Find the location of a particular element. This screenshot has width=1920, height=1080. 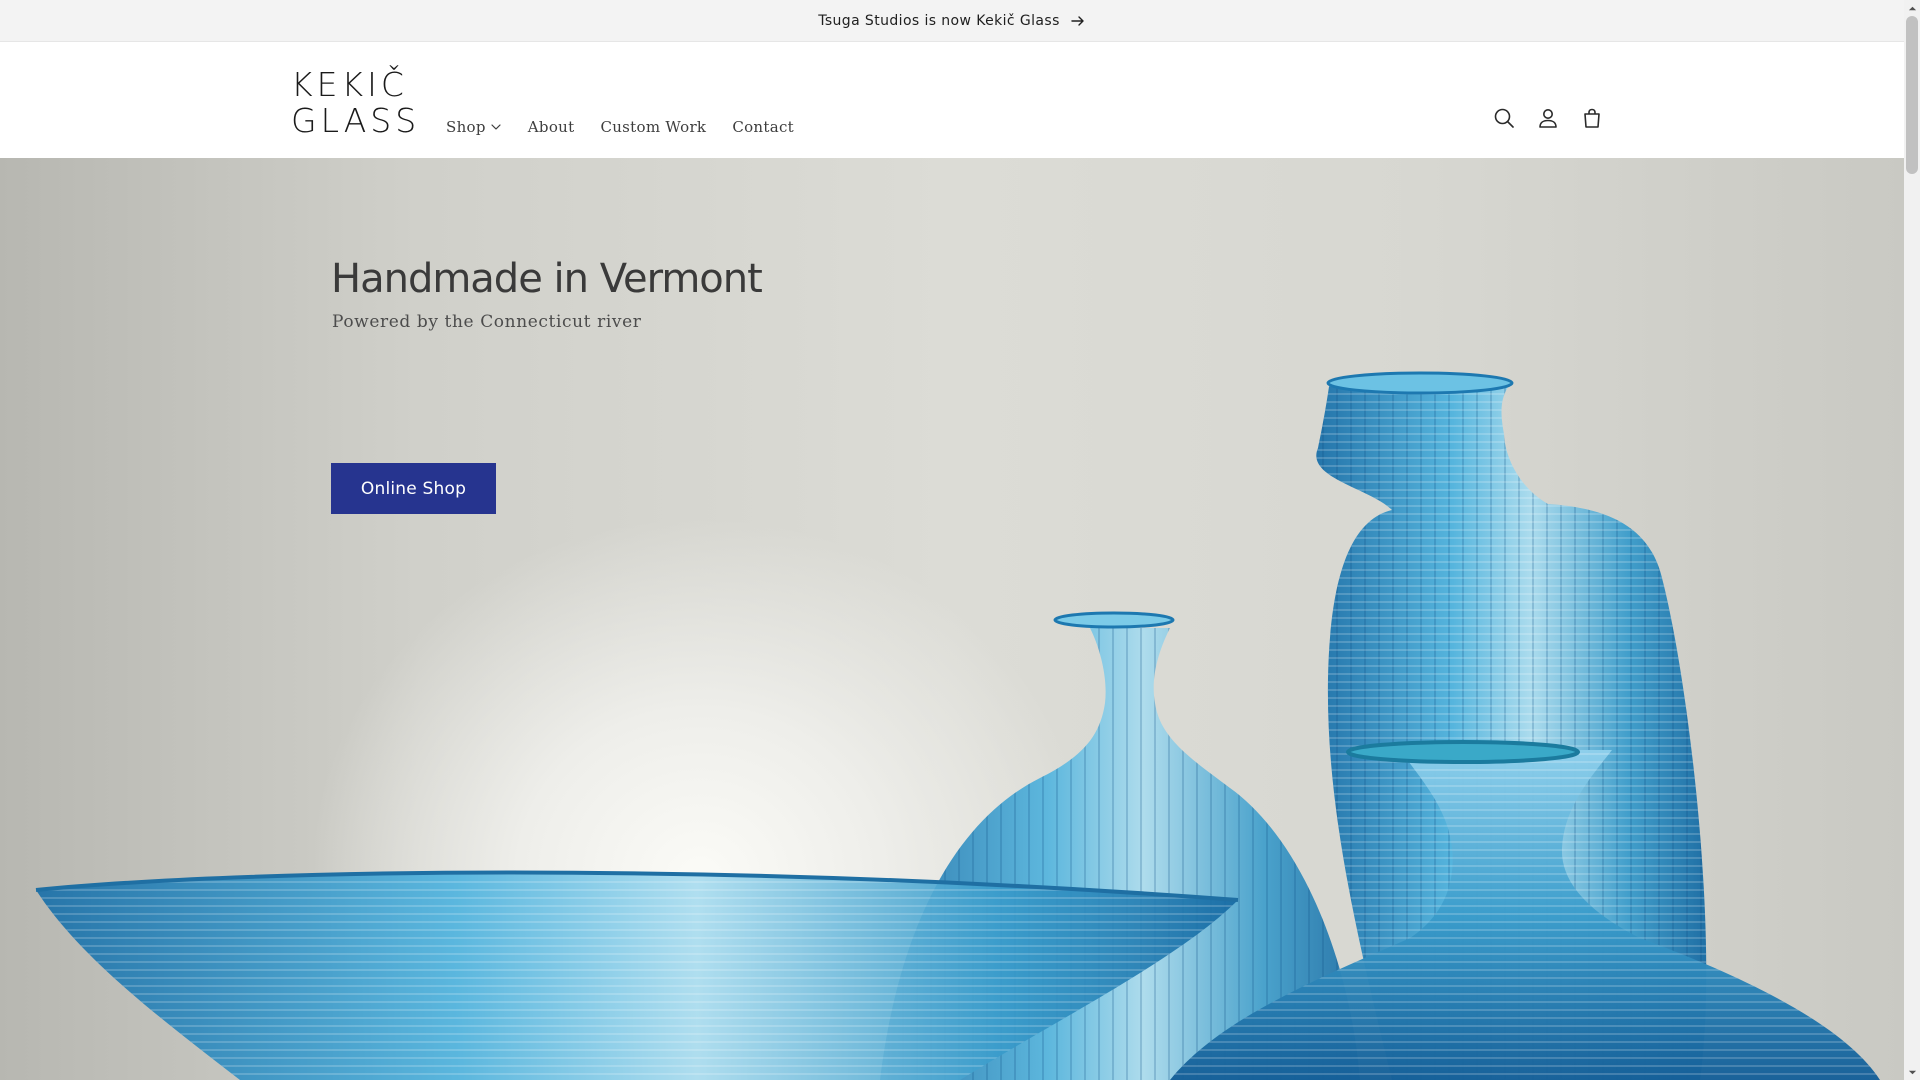

nav-item-custom-work: Custom Work is located at coordinates (653, 127).